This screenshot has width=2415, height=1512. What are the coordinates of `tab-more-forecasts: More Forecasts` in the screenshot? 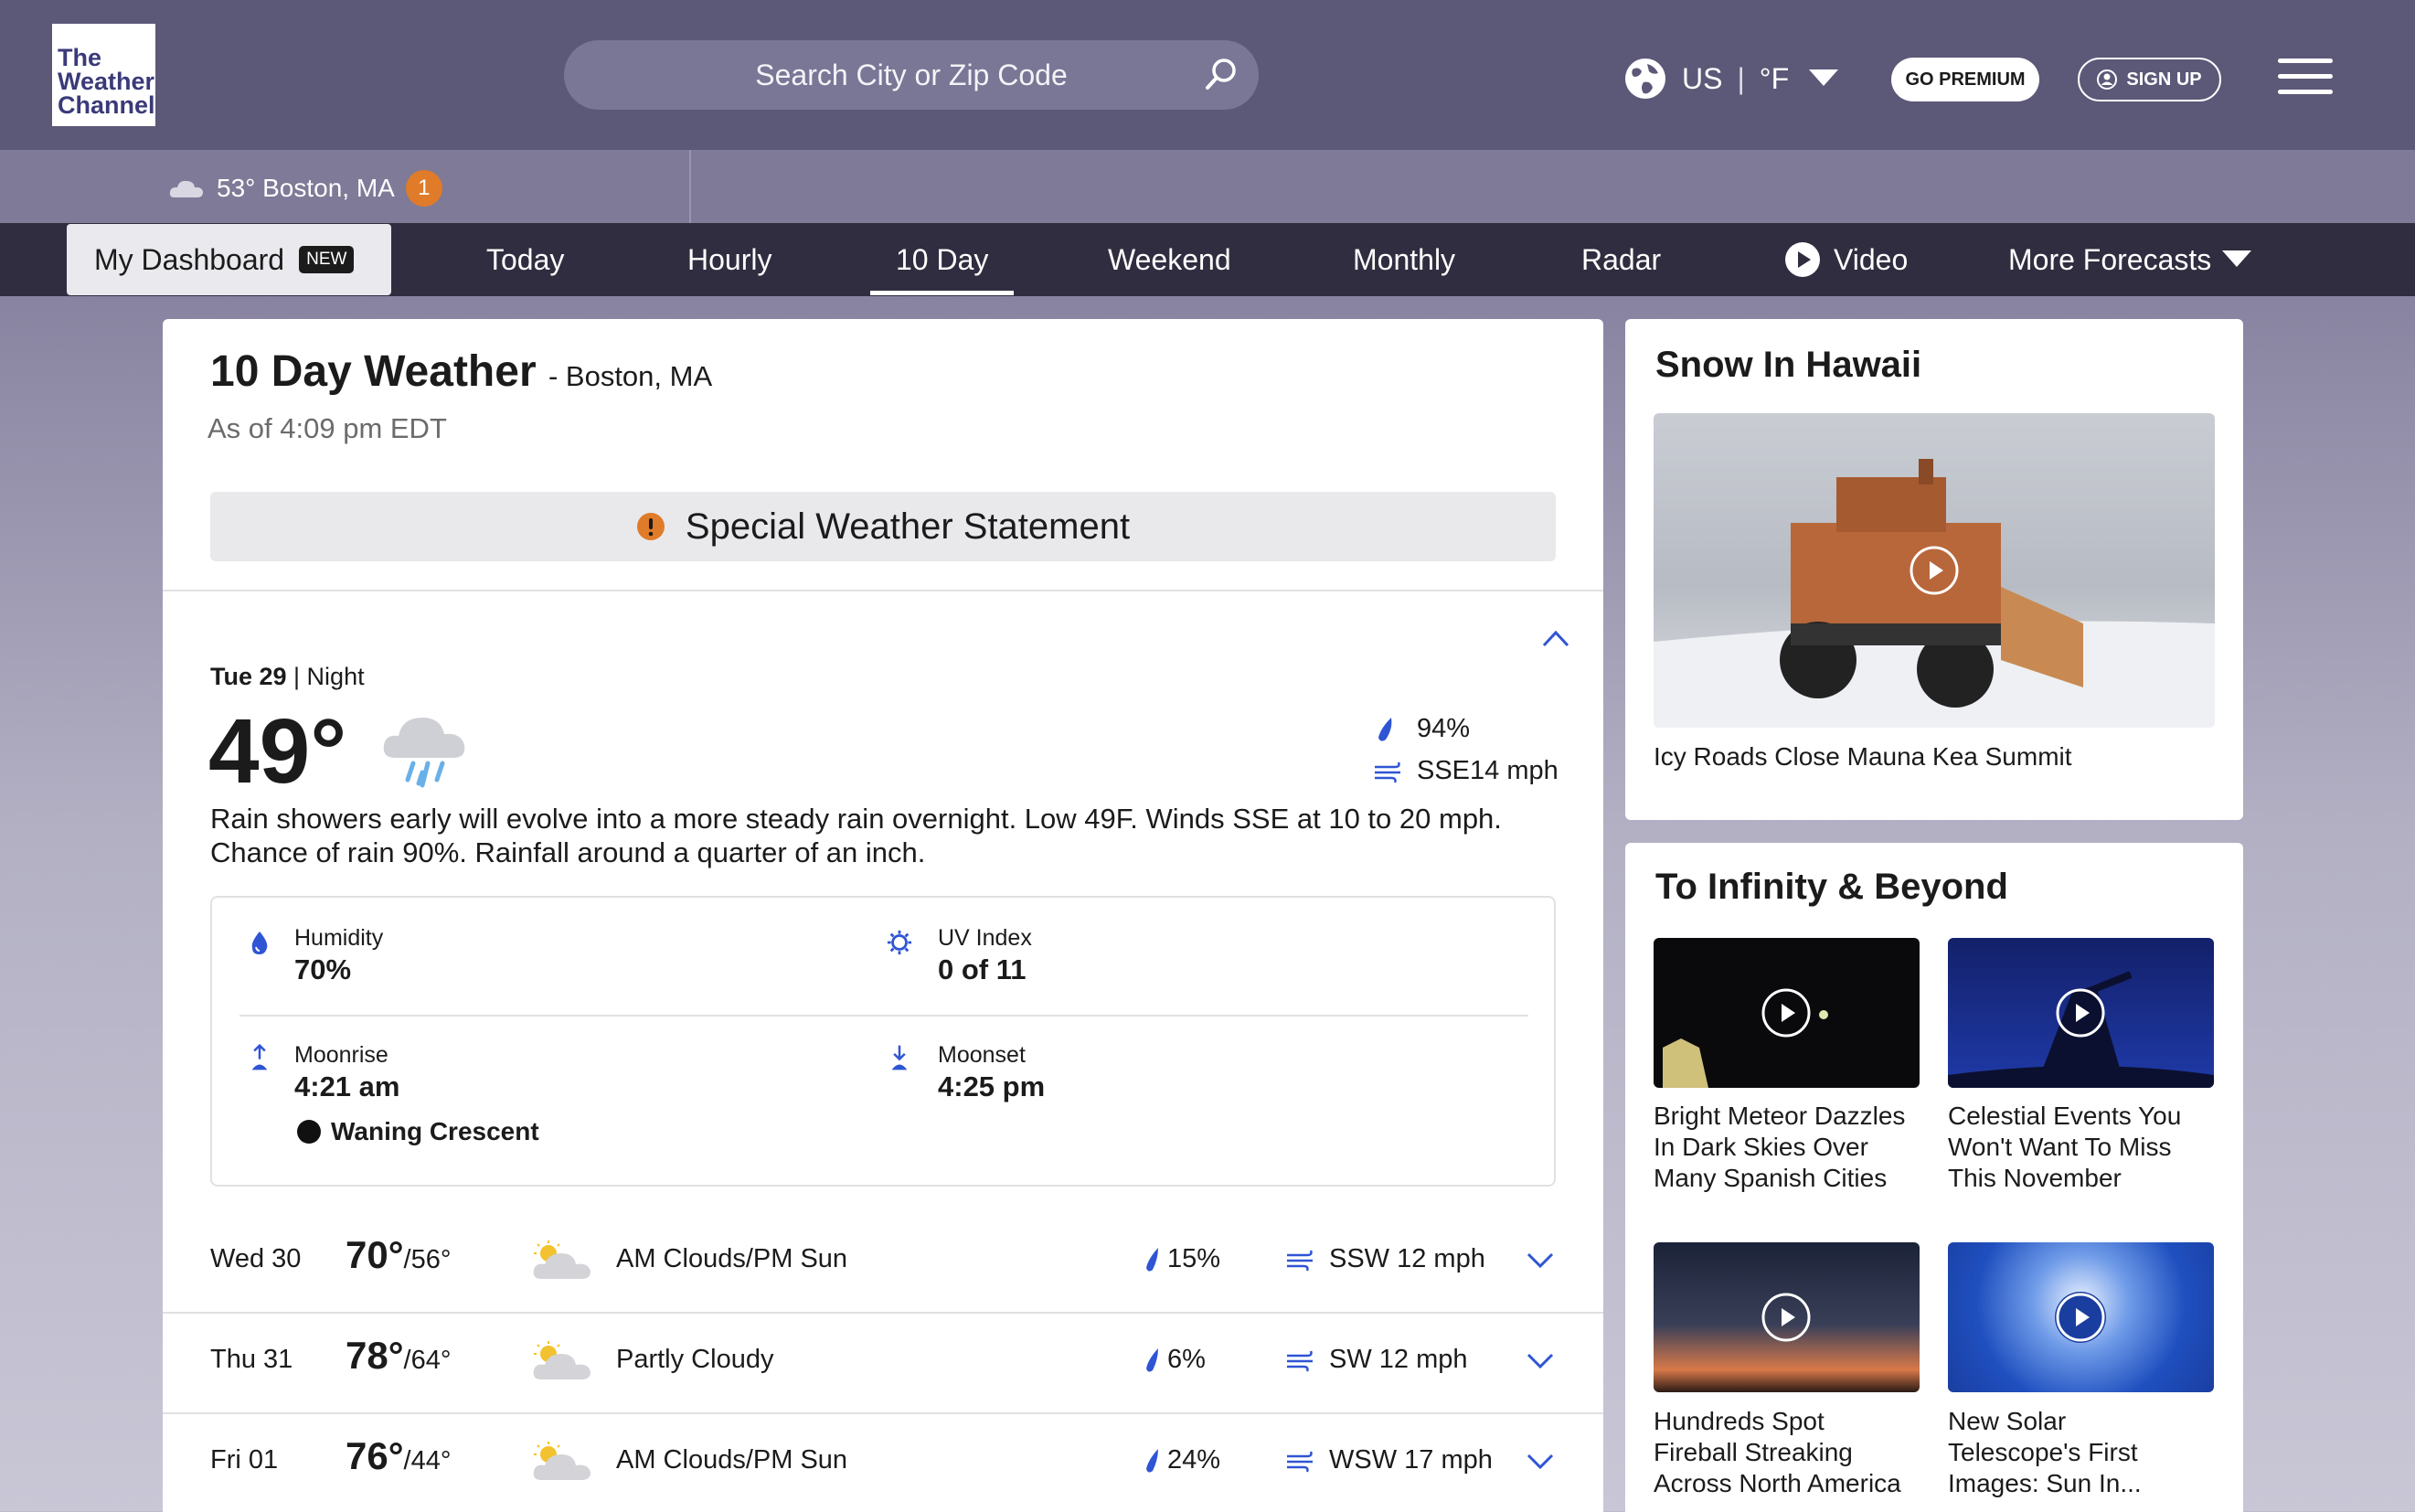 It's located at (2130, 259).